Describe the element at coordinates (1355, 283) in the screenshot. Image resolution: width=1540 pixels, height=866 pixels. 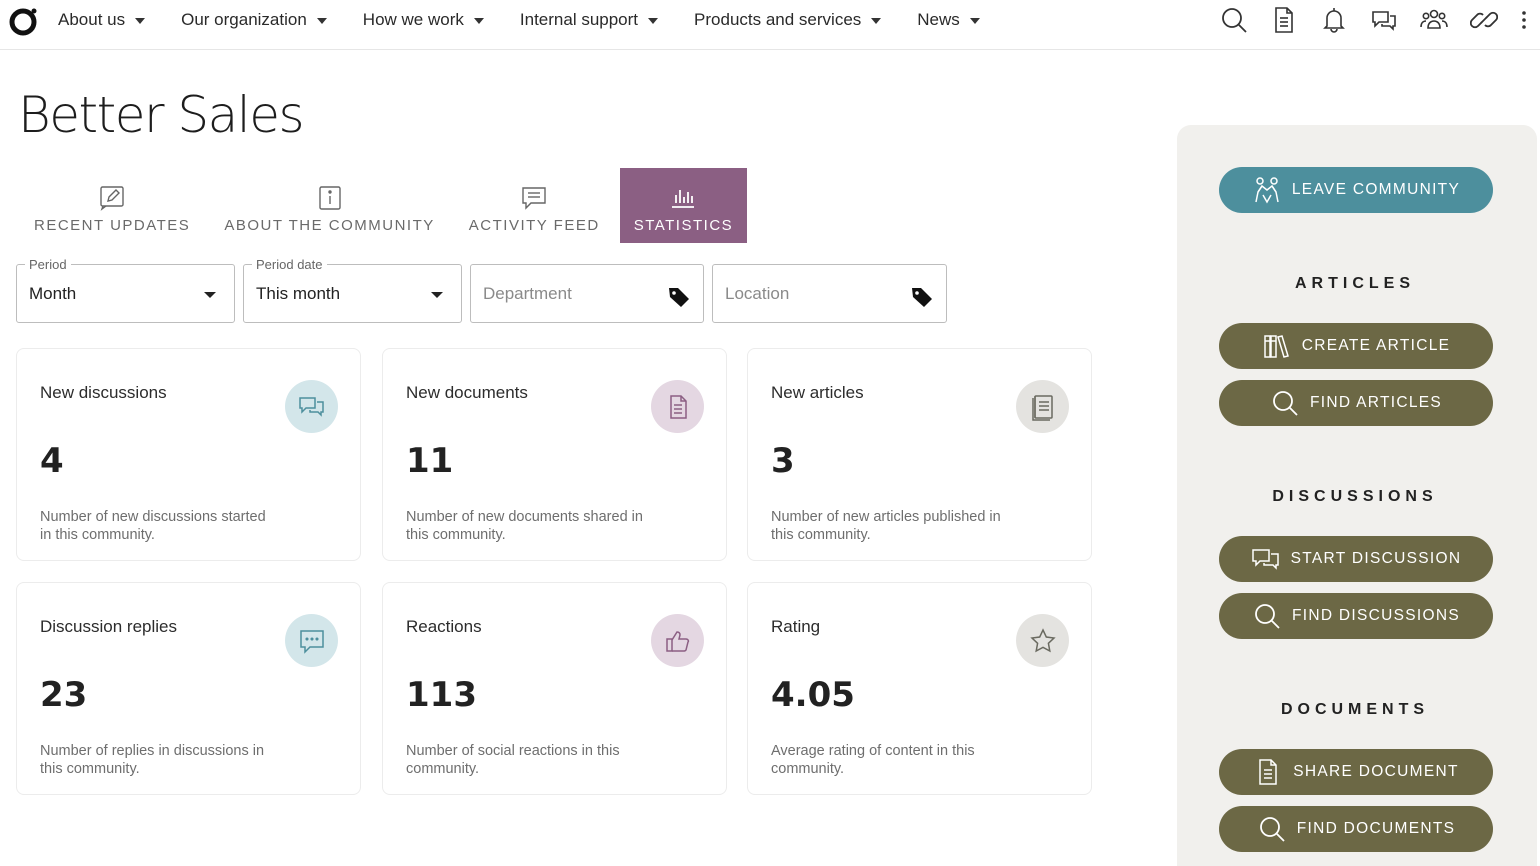
I see `articles-heading: ARTICLES` at that location.